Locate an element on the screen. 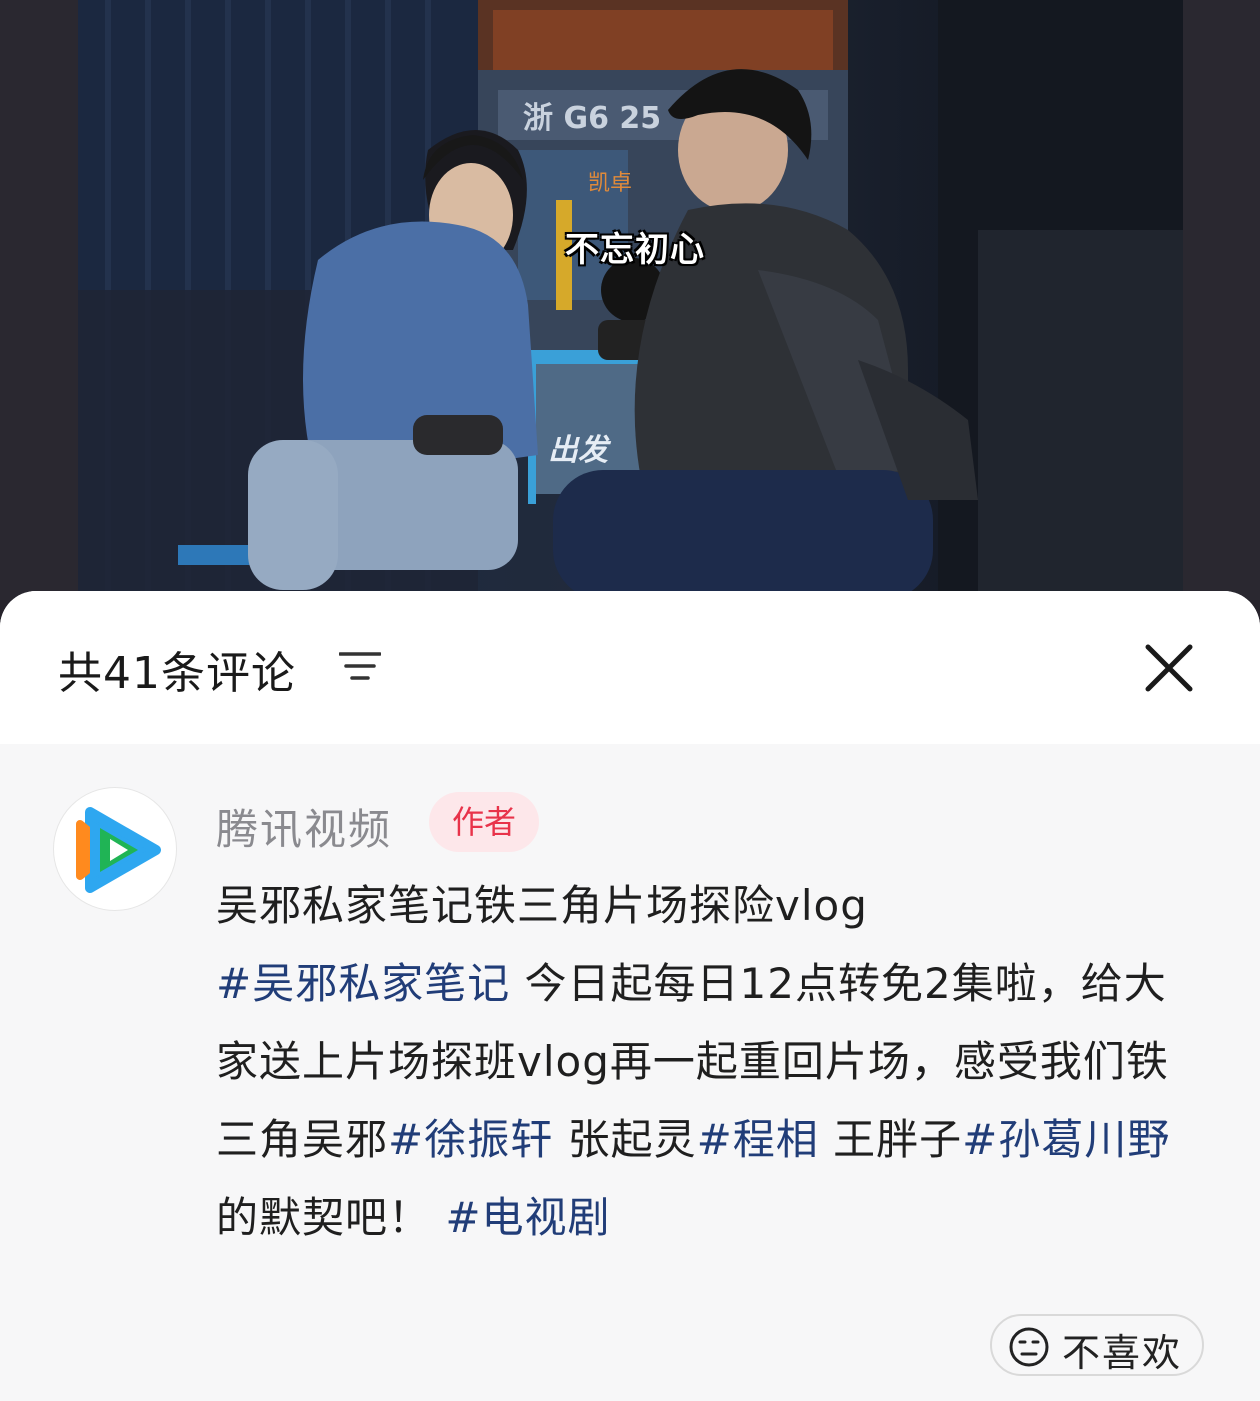 This screenshot has height=1401, width=1260. comment-count-title: 共41条评论 is located at coordinates (177, 673).